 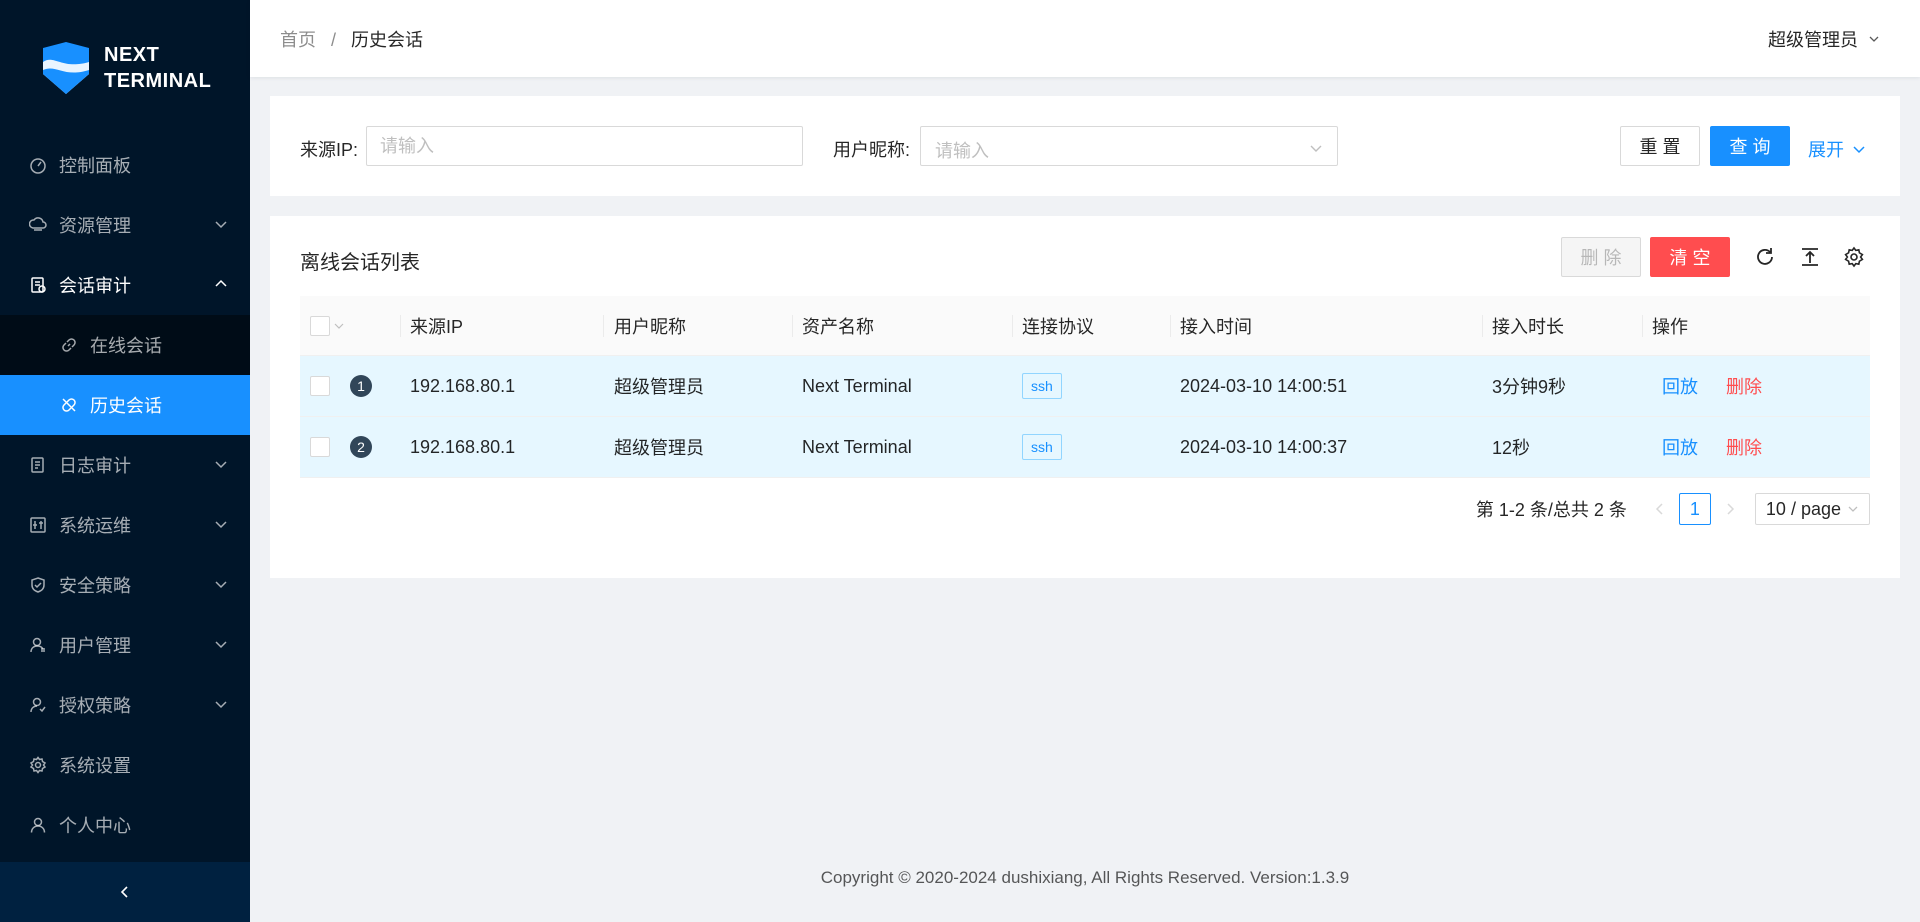 I want to click on sidebar-item-label: 安全策略, so click(x=95, y=586).